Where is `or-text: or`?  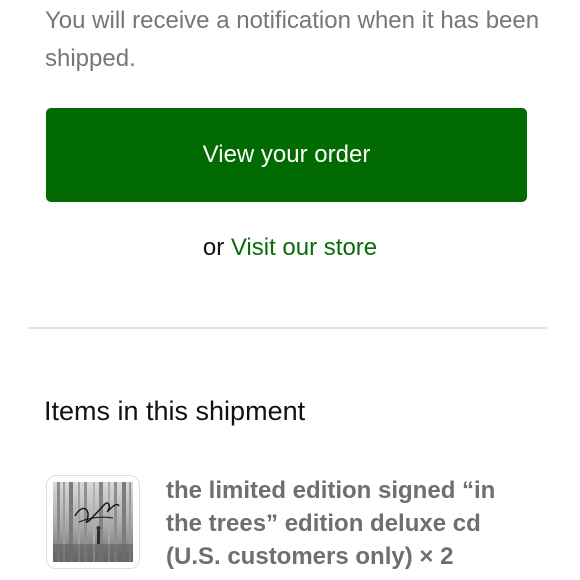
or-text: or is located at coordinates (213, 247).